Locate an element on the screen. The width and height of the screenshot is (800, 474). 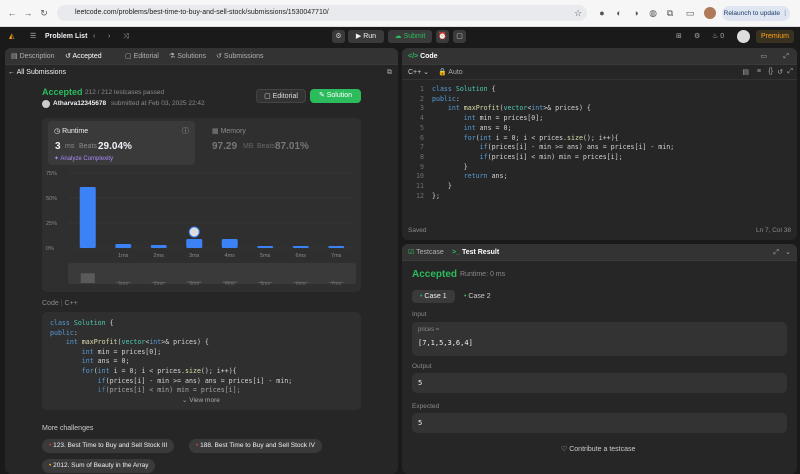
challenge-label: 188. Best Time to Buy and Sell Stock IV is located at coordinates (257, 445).